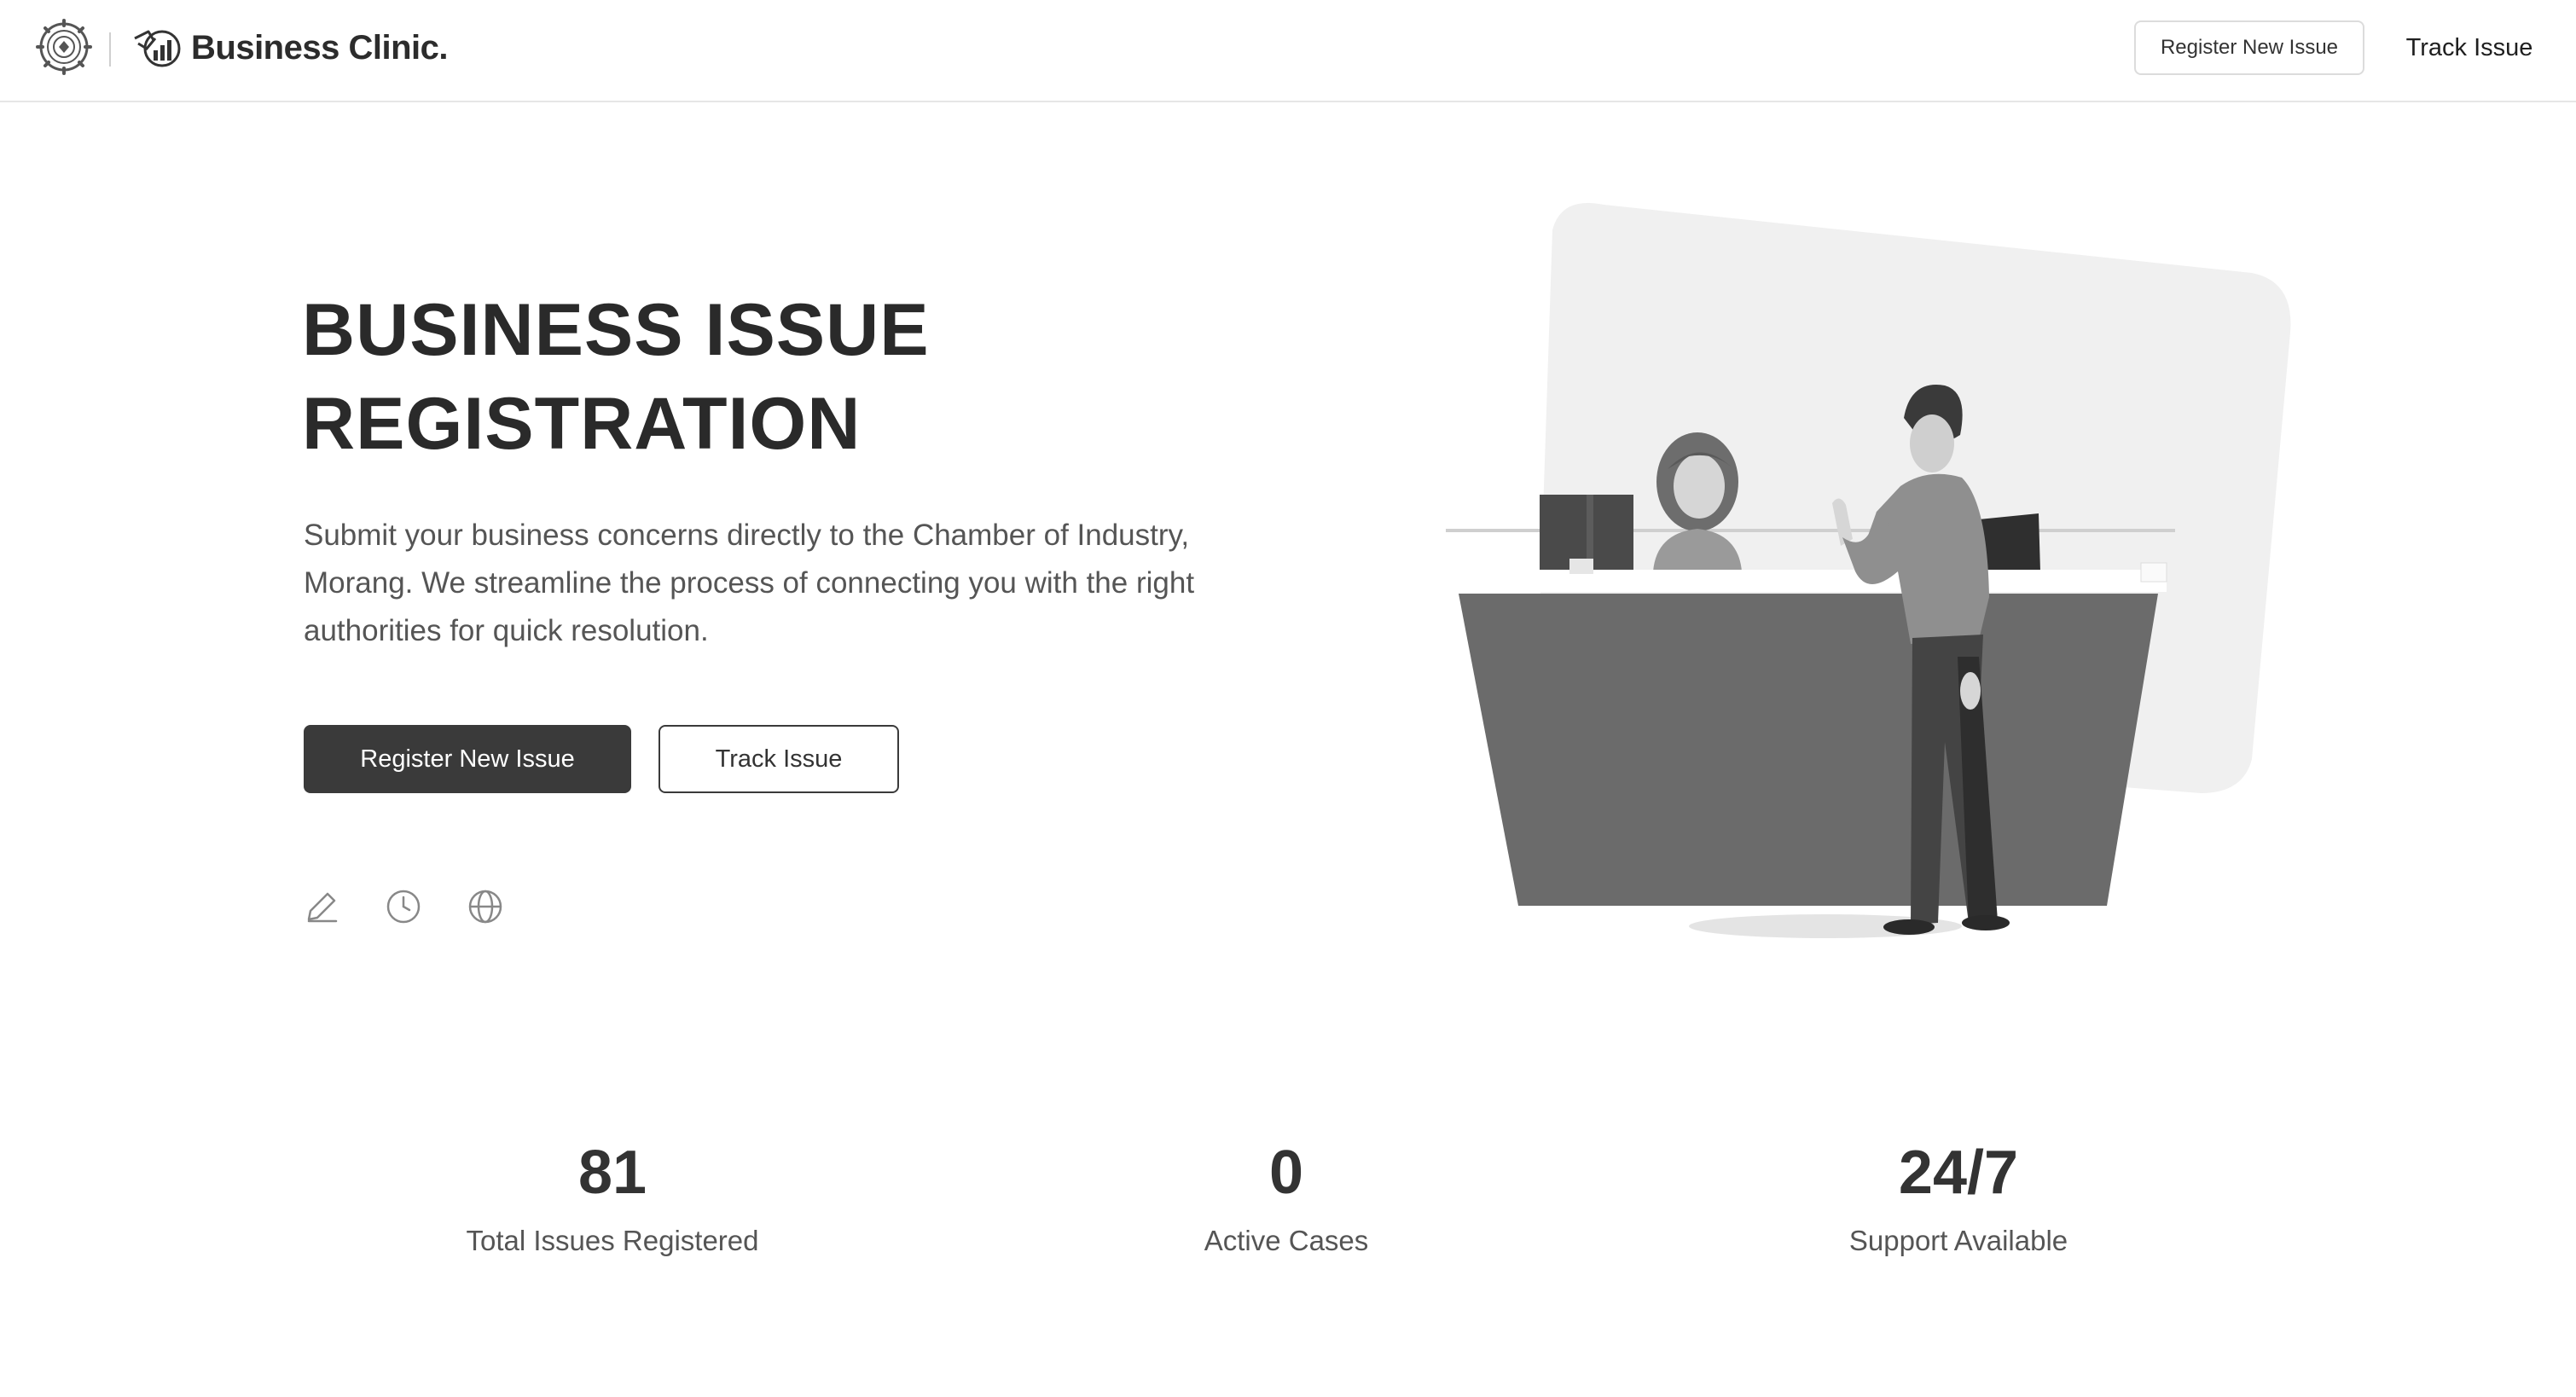 The width and height of the screenshot is (2576, 1397). Describe the element at coordinates (582, 424) in the screenshot. I see `page-title-line-2: REGISTRATION` at that location.